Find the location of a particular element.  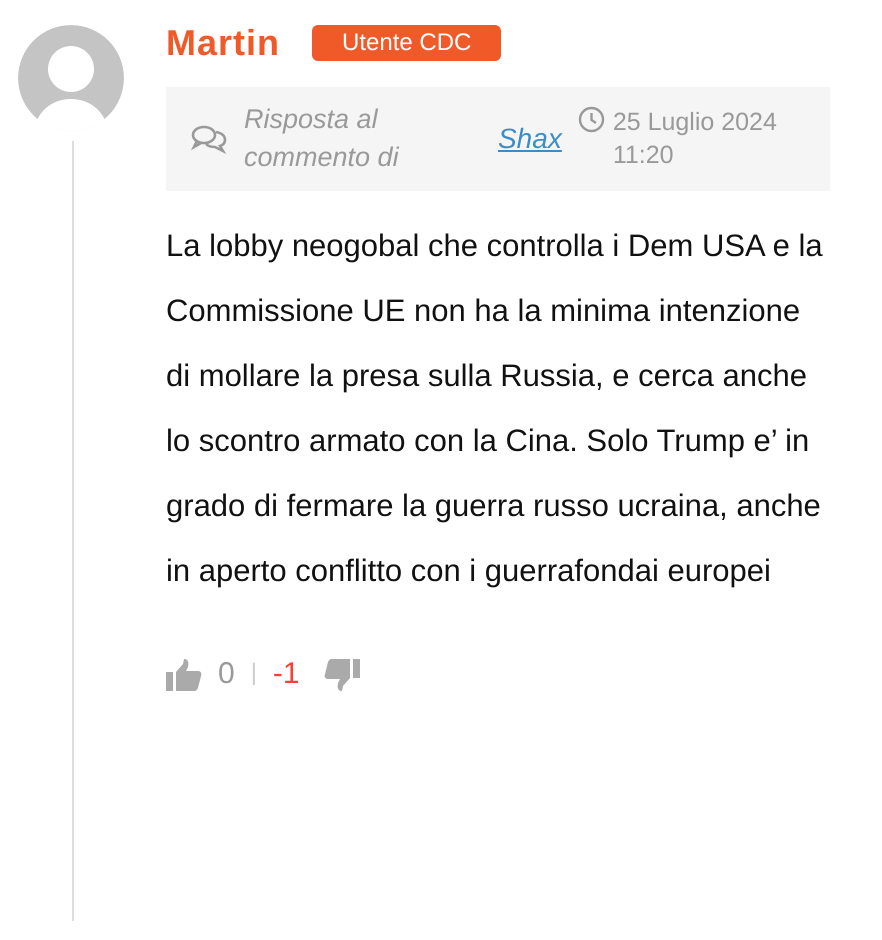

thumbs-down-icon is located at coordinates (342, 674).